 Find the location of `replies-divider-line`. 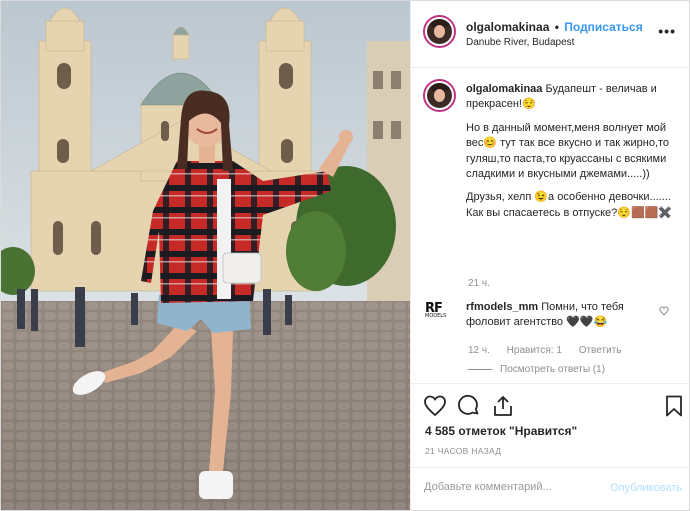

replies-divider-line is located at coordinates (480, 369).